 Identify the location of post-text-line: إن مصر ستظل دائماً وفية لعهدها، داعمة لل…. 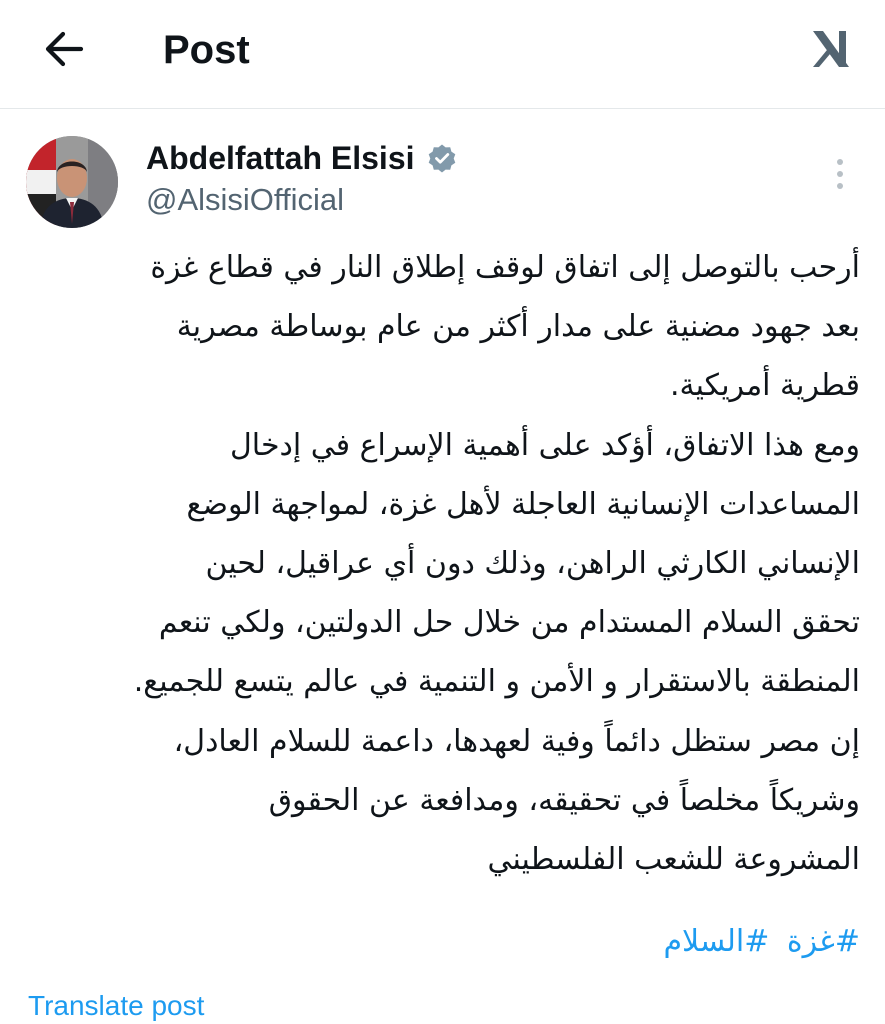
(516, 741).